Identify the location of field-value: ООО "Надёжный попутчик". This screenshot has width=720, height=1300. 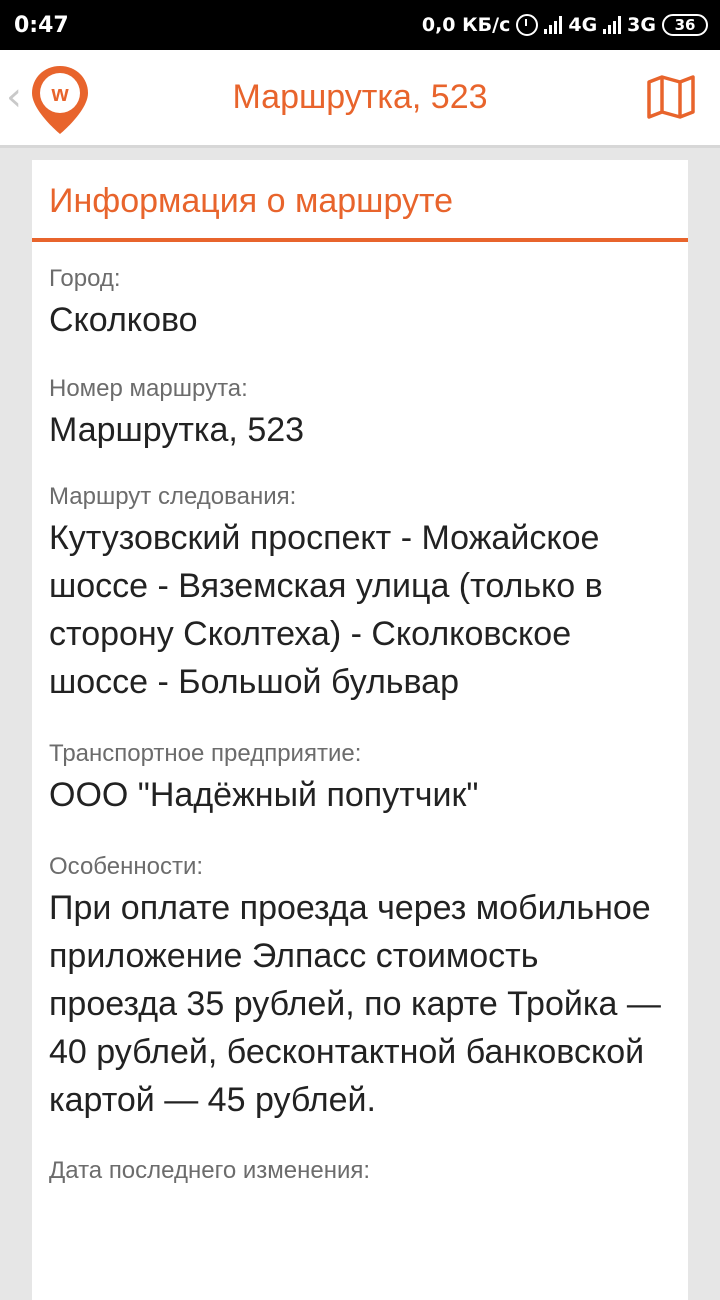
(264, 795).